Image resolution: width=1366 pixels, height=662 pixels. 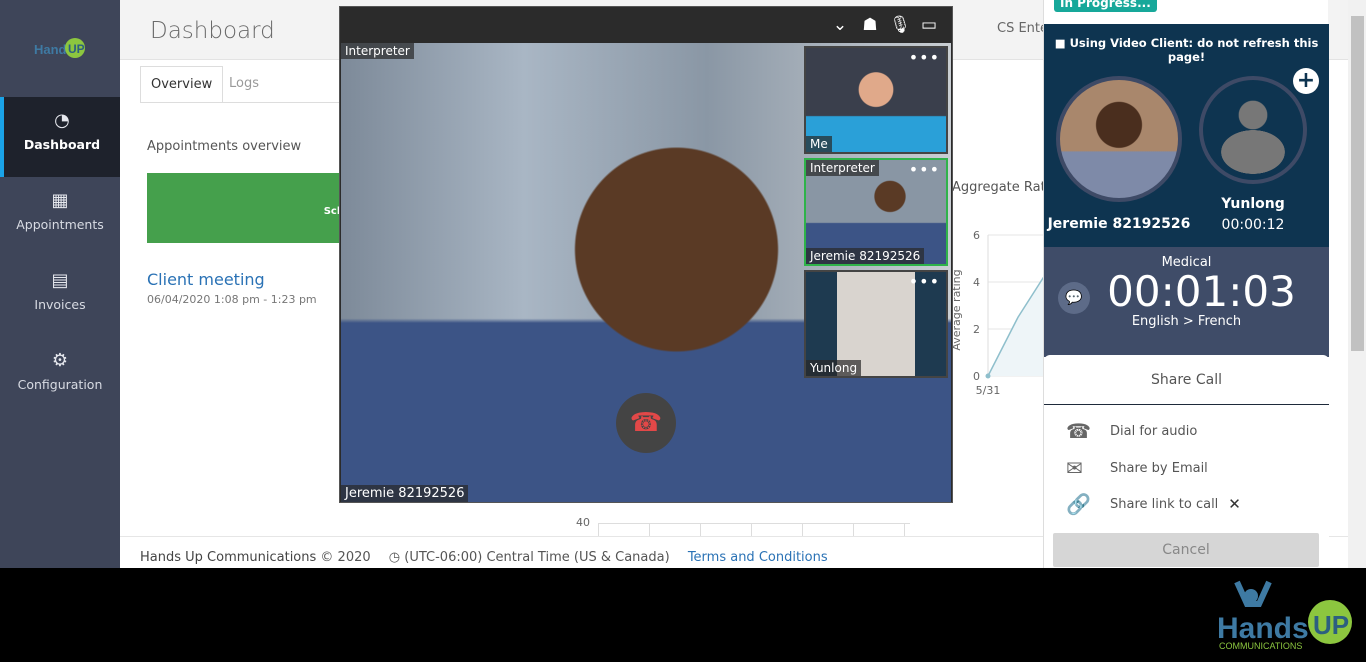 I want to click on terms-link: Terms and Conditions, so click(x=758, y=557).